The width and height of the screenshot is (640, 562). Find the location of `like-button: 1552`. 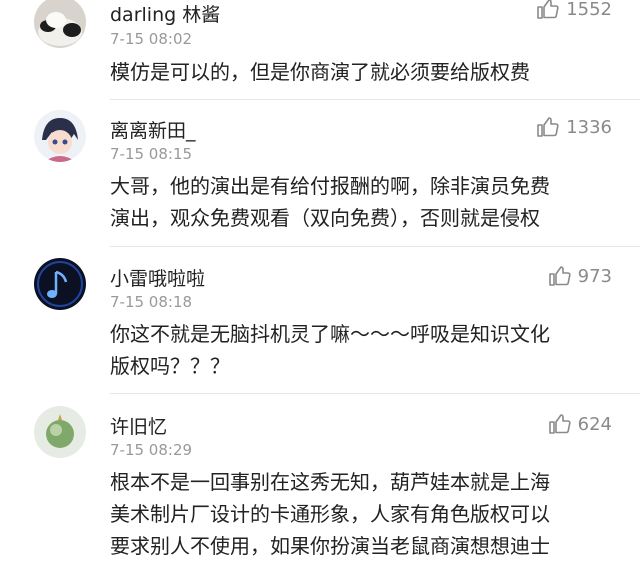

like-button: 1552 is located at coordinates (574, 11).